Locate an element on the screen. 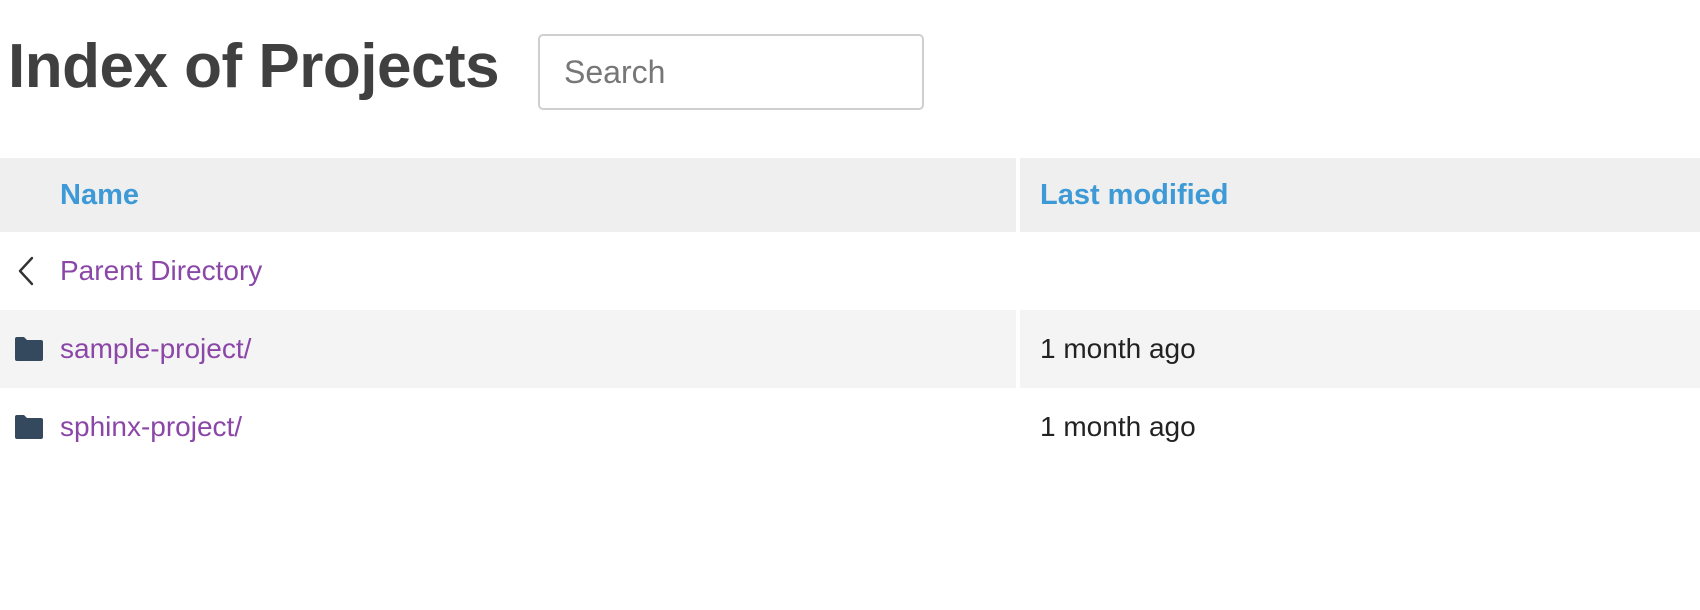  folder-link: sample-project/ is located at coordinates (155, 348).